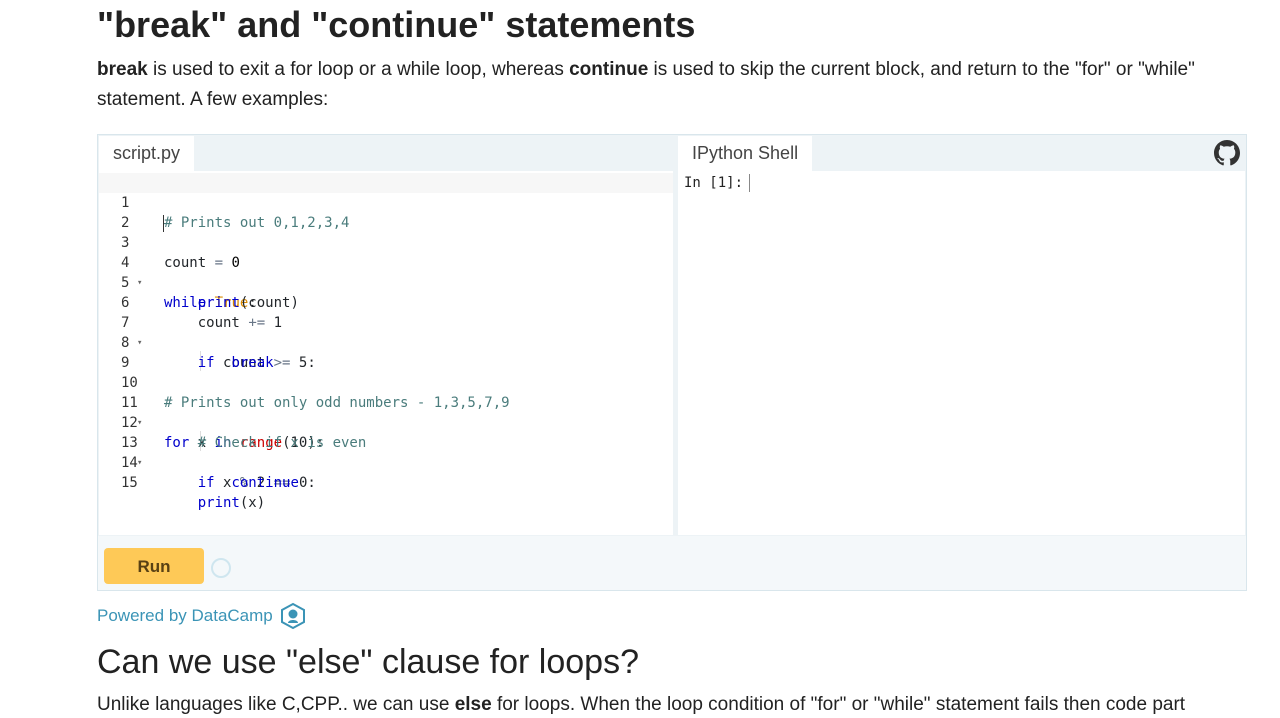  I want to click on shell-prompt: In [1]:, so click(714, 183).